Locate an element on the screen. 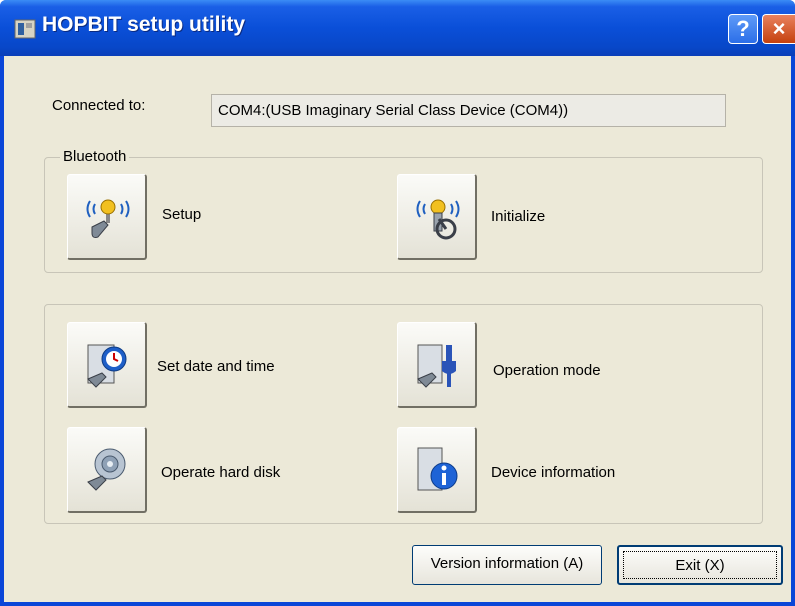 This screenshot has width=795, height=606. operate-hard-disk-button is located at coordinates (107, 470).